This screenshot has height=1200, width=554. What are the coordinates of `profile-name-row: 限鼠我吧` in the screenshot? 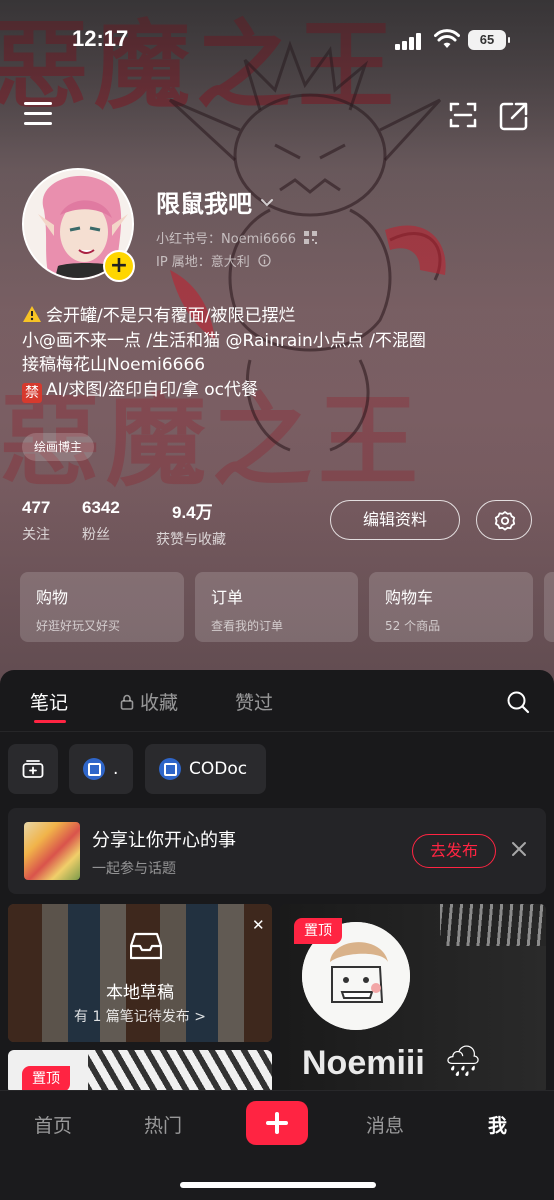 It's located at (215, 201).